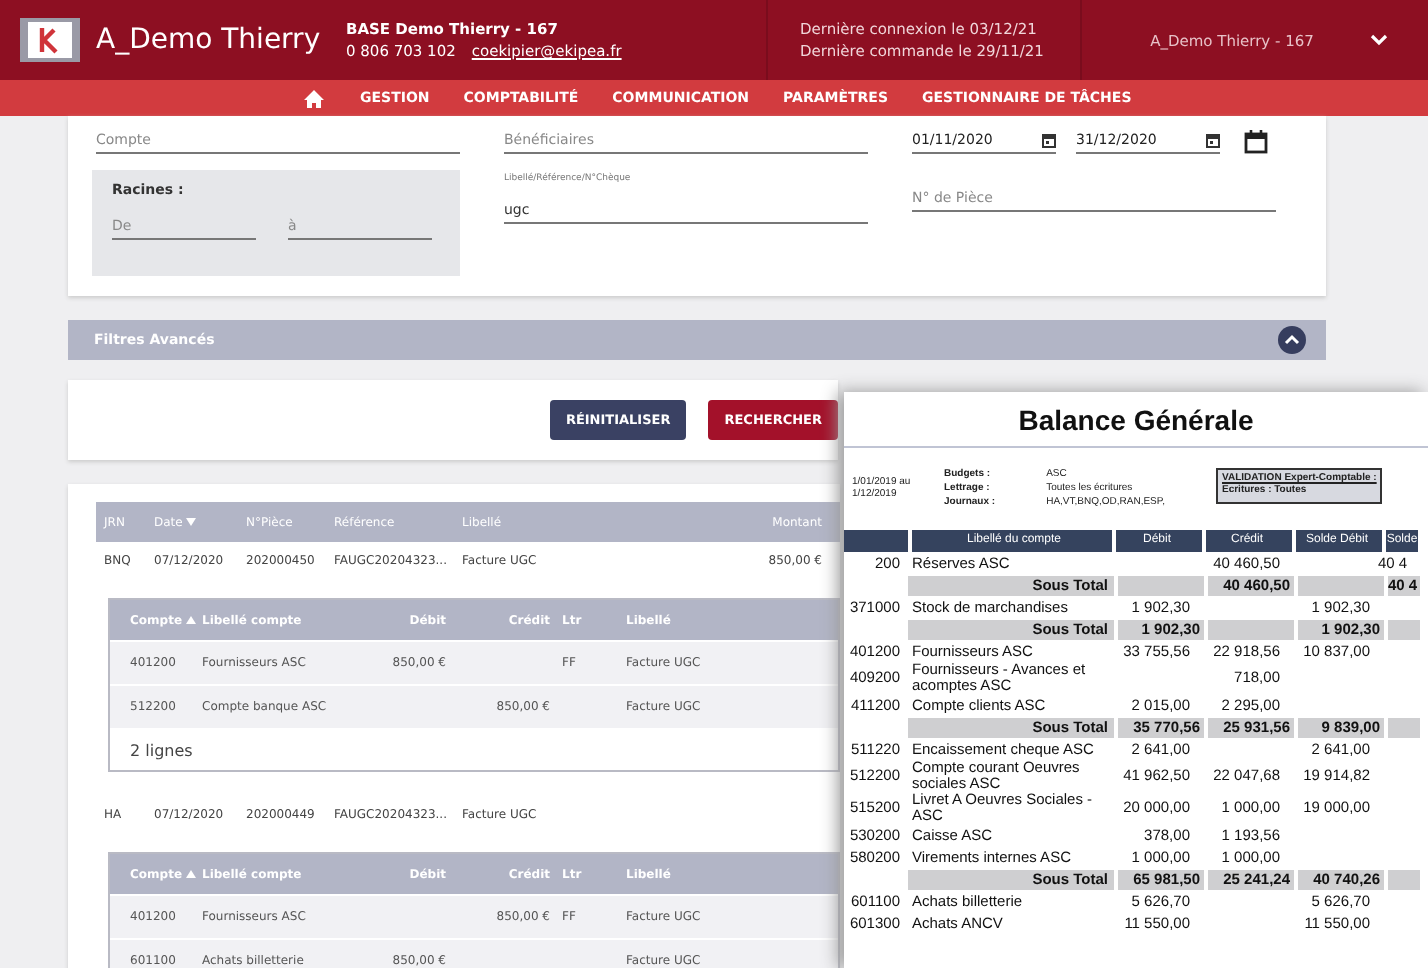 Image resolution: width=1428 pixels, height=968 pixels. Describe the element at coordinates (209, 40) in the screenshot. I see `app-title: A_Demo Thierry` at that location.